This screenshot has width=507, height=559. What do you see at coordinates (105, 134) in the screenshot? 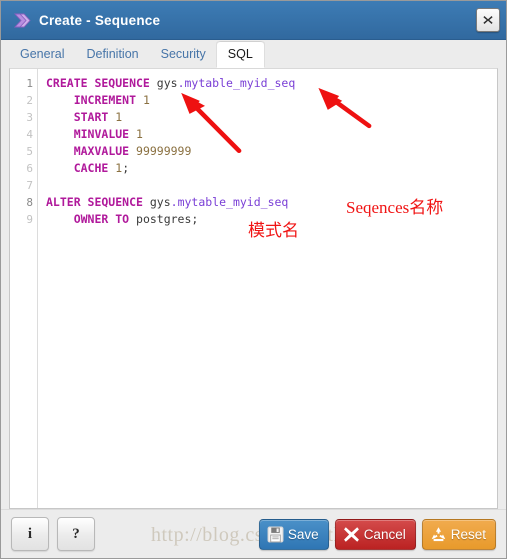
I see `sql-token: MINVALUE` at bounding box center [105, 134].